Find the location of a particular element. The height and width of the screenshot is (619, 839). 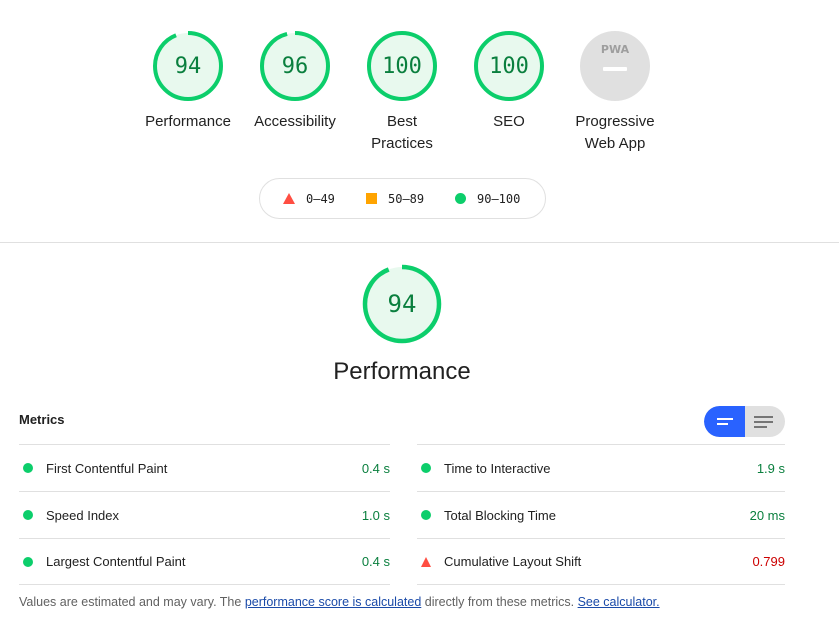

legend-average: 50–89 is located at coordinates (395, 198).